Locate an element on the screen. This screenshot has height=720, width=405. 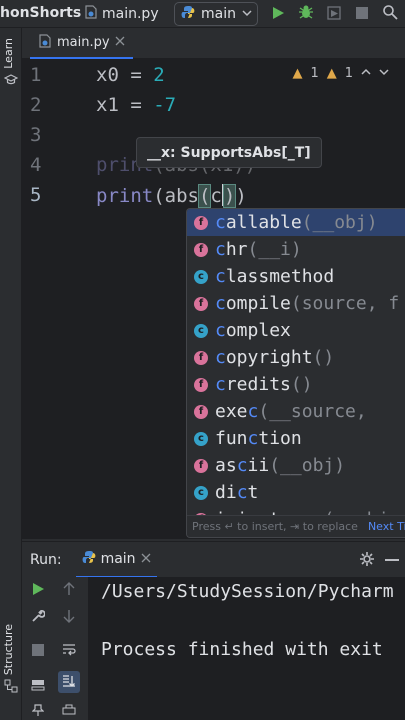
debug-button is located at coordinates (306, 14).